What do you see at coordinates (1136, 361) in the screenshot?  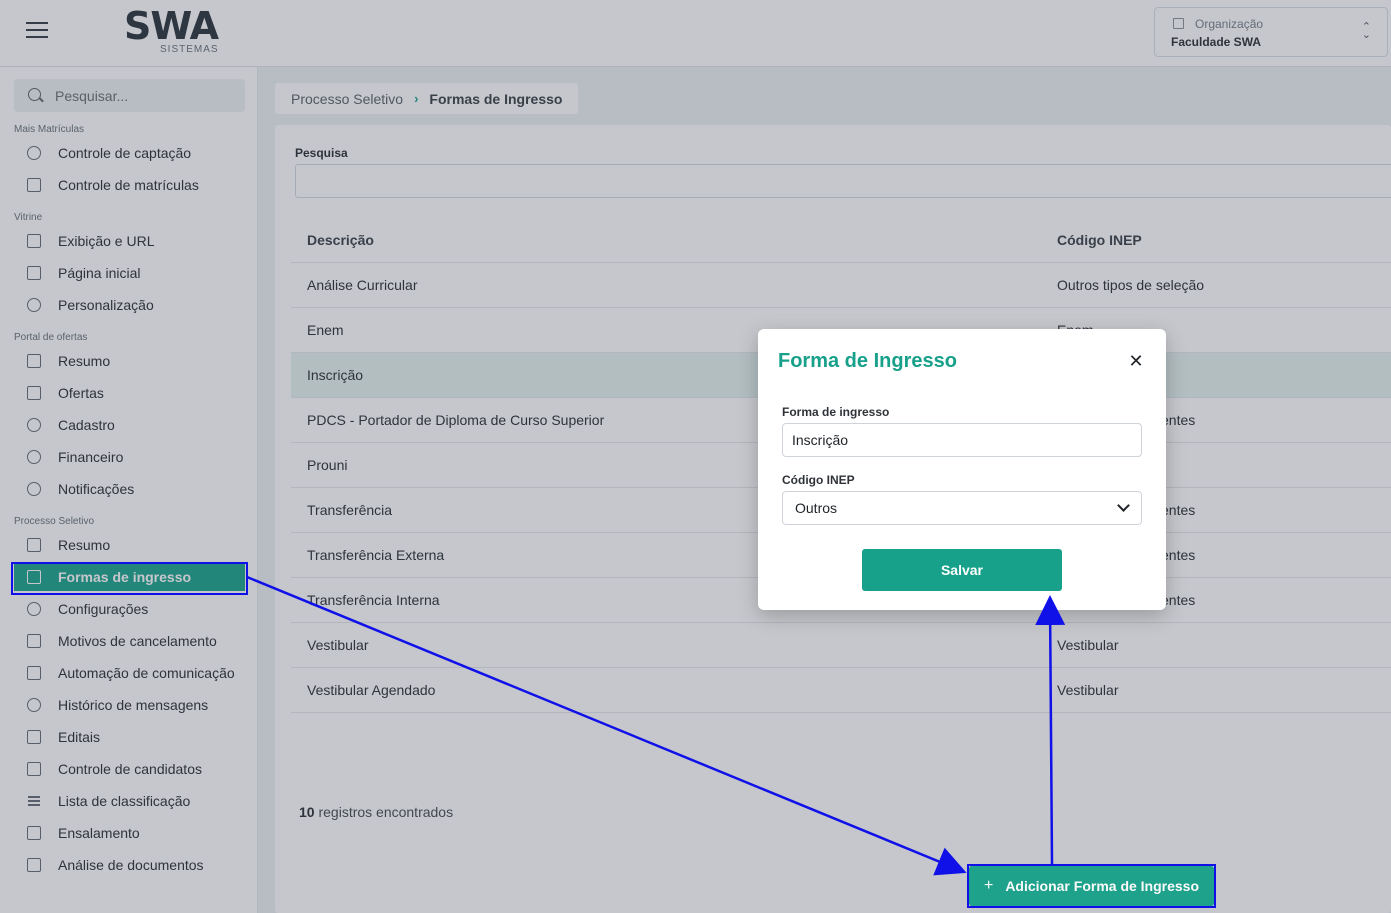 I see `close-icon: ✕` at bounding box center [1136, 361].